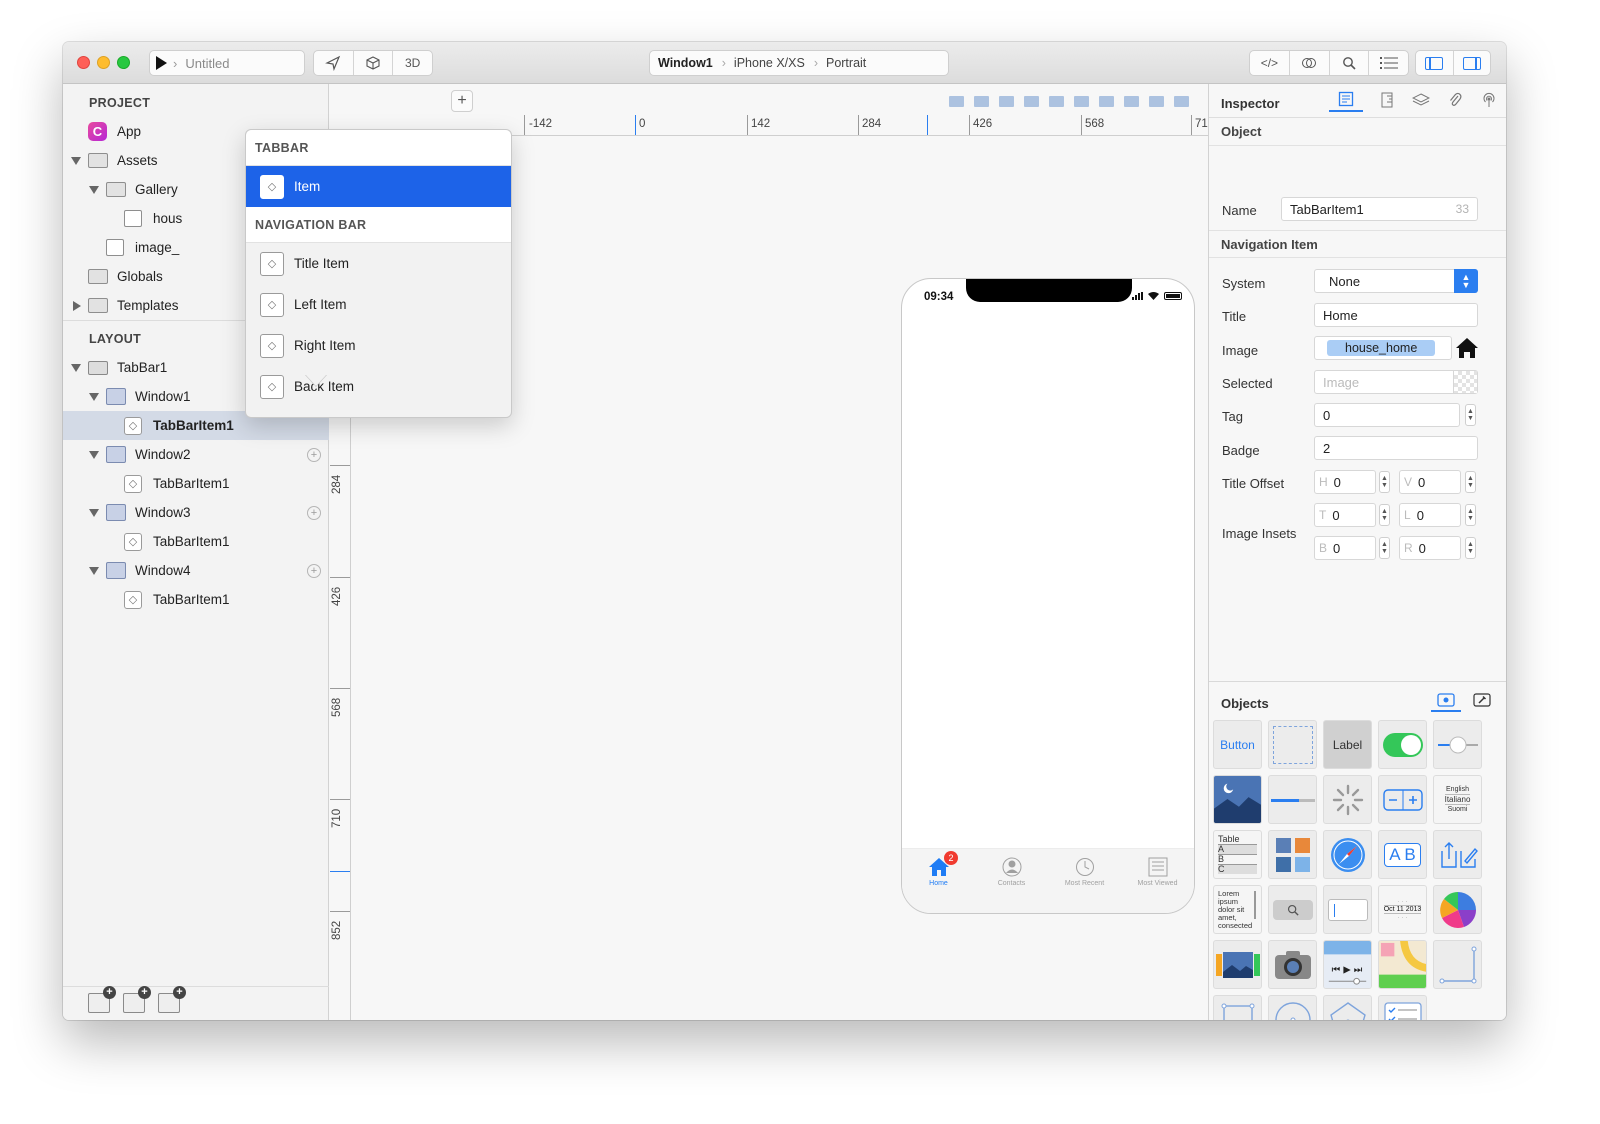 Image resolution: width=1600 pixels, height=1124 pixels. What do you see at coordinates (1345, 548) in the screenshot?
I see `insets-b-field: B 0` at bounding box center [1345, 548].